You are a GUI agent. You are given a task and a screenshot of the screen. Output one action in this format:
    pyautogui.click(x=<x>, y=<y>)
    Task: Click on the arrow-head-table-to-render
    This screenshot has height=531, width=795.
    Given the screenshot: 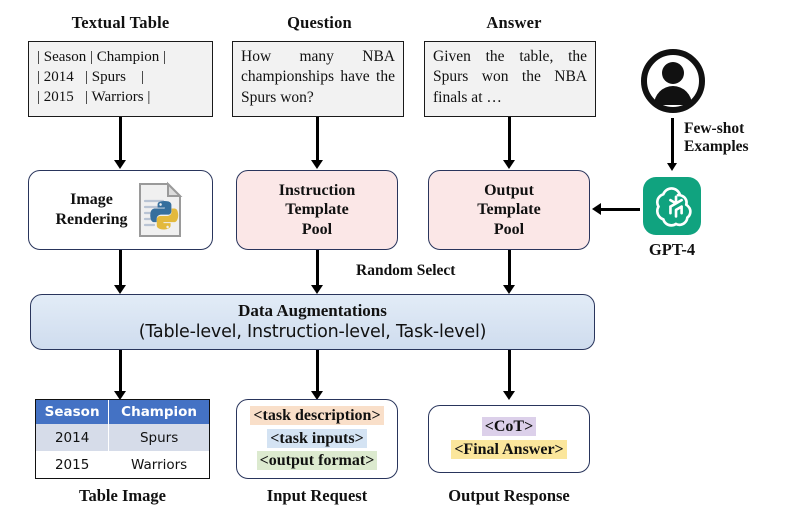 What is the action you would take?
    pyautogui.click(x=120, y=164)
    